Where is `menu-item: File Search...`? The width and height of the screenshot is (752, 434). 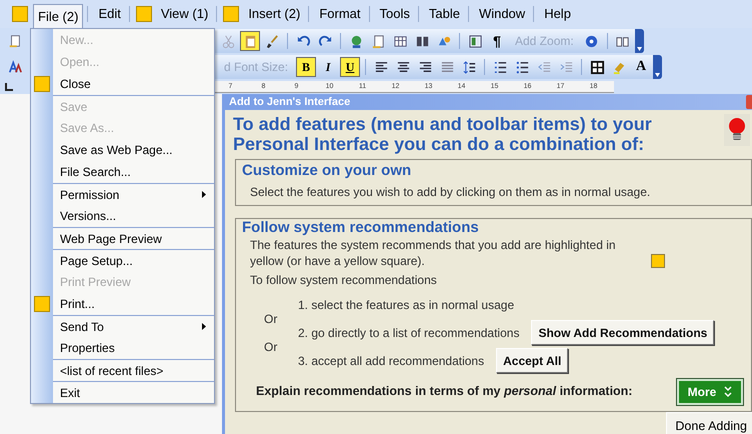
menu-item: File Search... is located at coordinates (133, 172).